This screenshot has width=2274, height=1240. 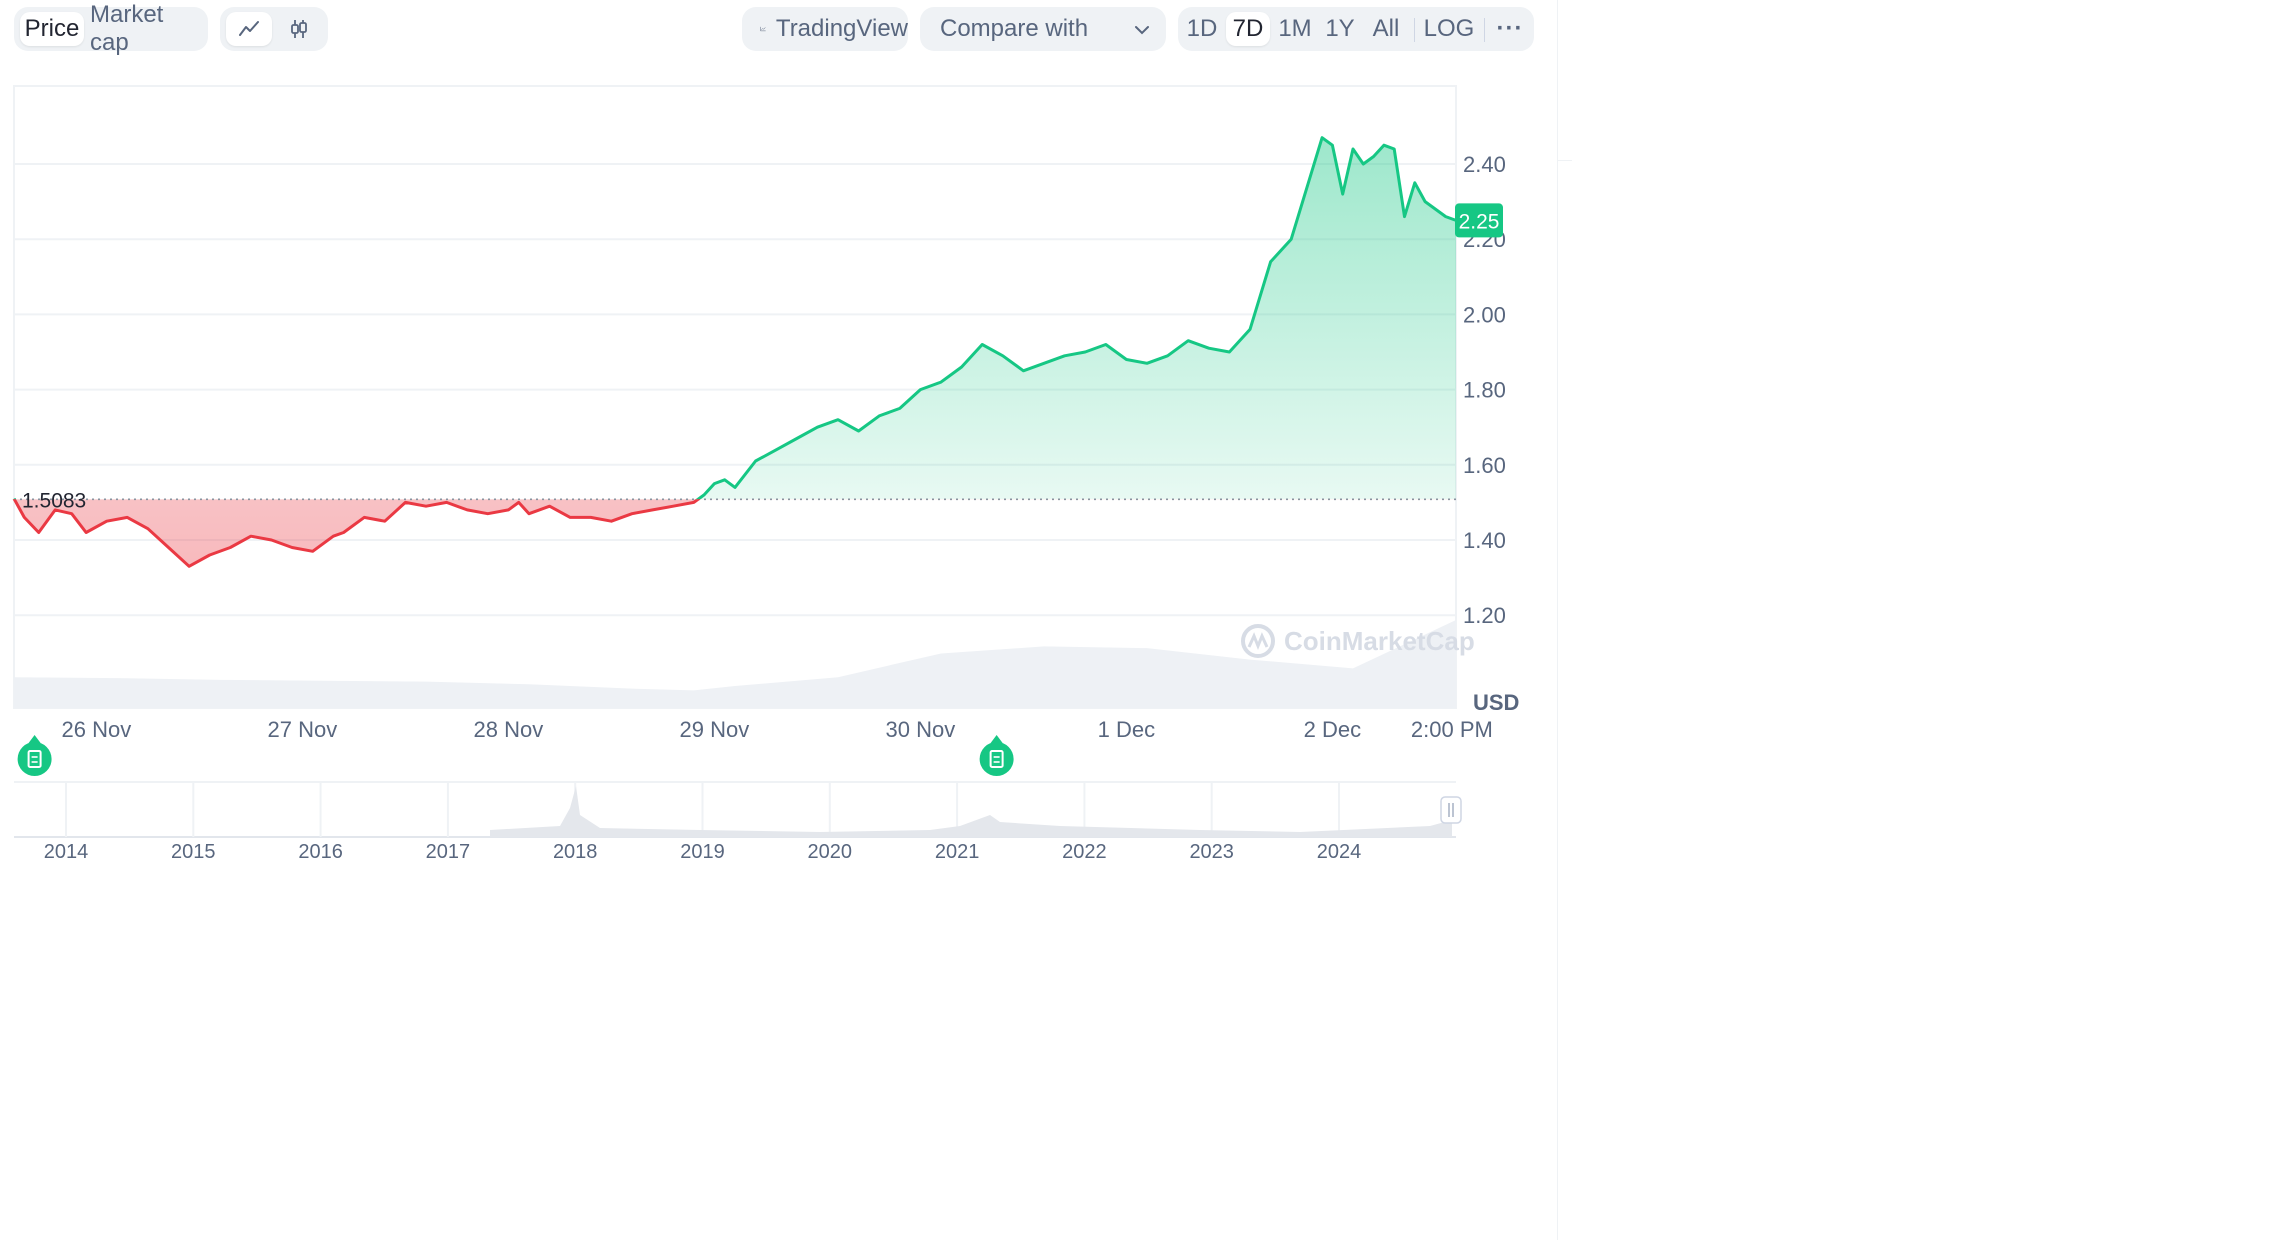 What do you see at coordinates (66, 852) in the screenshot?
I see `navigator-year-label: 2014` at bounding box center [66, 852].